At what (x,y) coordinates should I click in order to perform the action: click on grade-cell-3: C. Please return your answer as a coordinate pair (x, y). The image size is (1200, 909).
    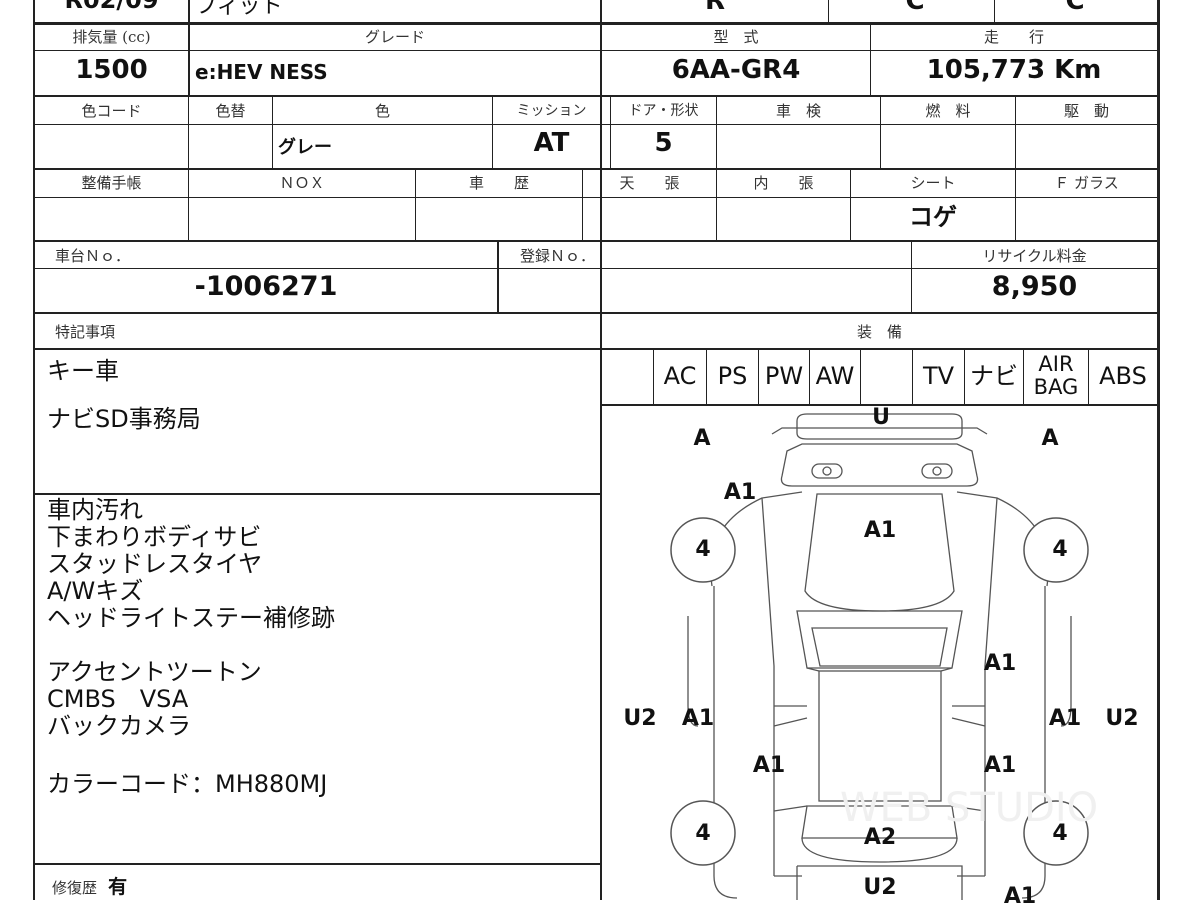
    Looking at the image, I should click on (1075, 8).